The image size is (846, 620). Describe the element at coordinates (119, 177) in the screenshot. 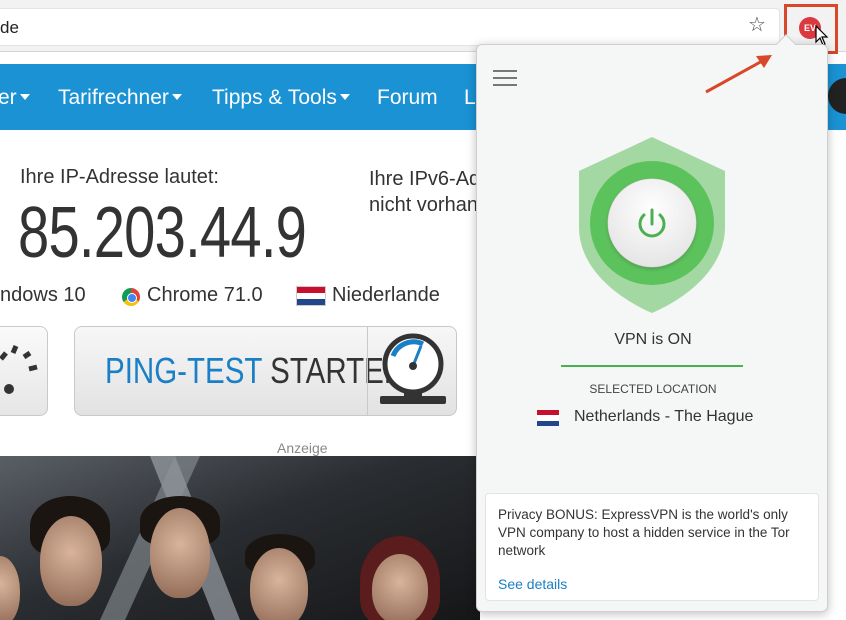

I see `ip-label: Ihre IP-Adresse lautet:` at that location.